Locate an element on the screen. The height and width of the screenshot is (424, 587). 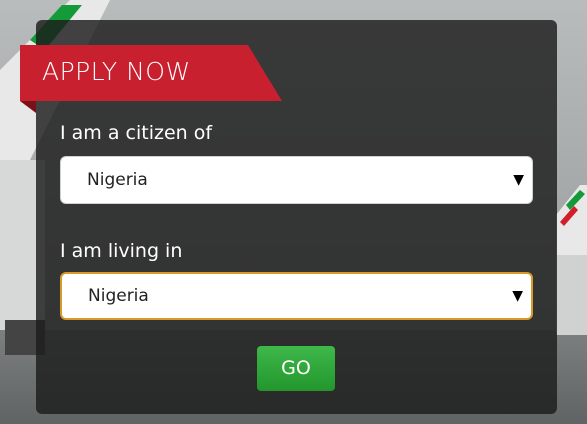
citizen-select-value: Nigeria is located at coordinates (117, 180).